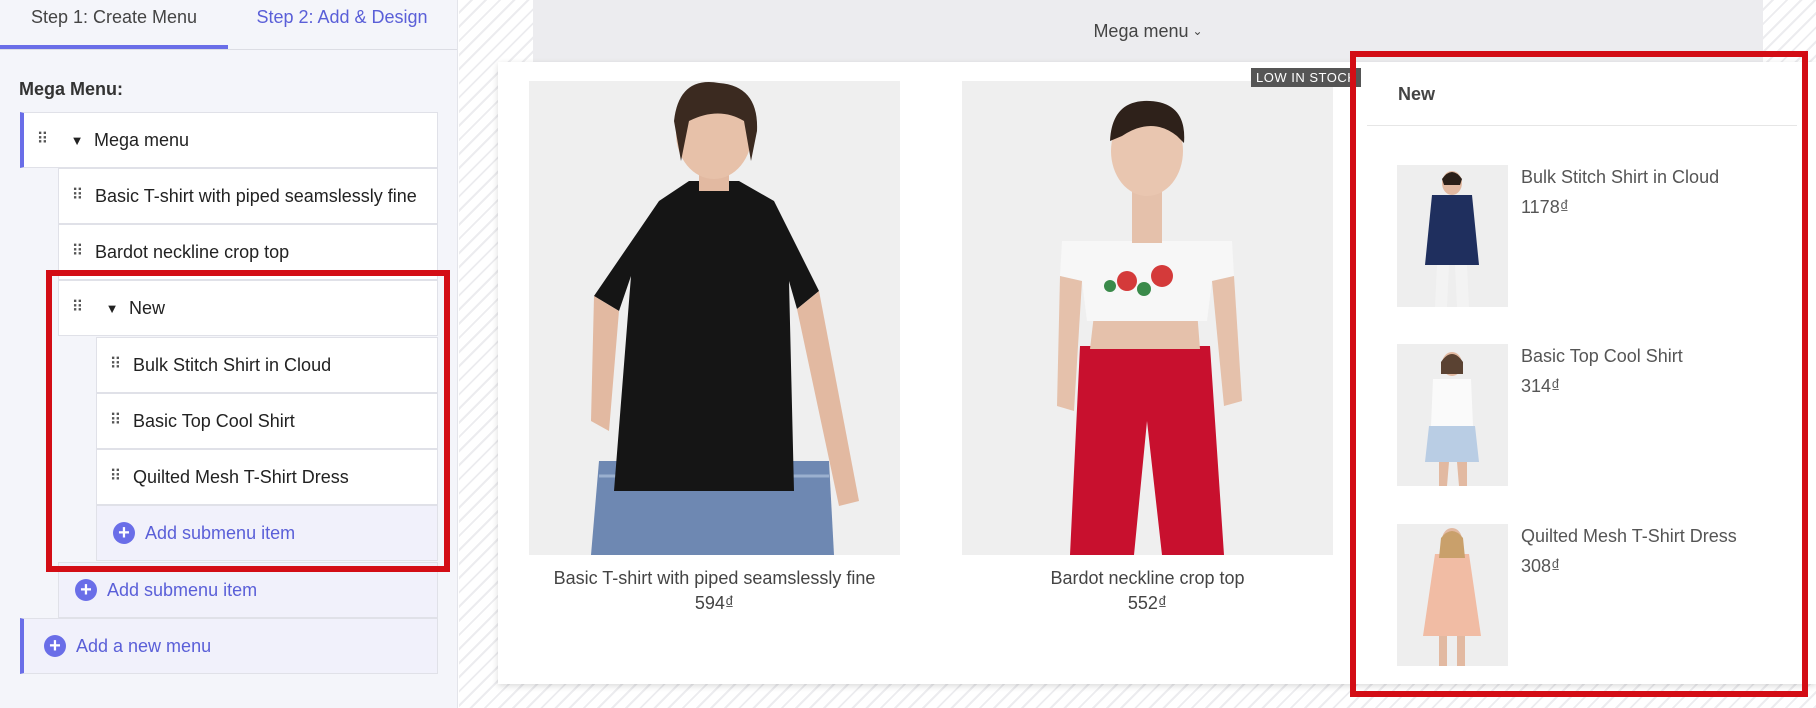 Image resolution: width=1816 pixels, height=708 pixels. I want to click on mega-menu-link: Mega menu, so click(1140, 31).